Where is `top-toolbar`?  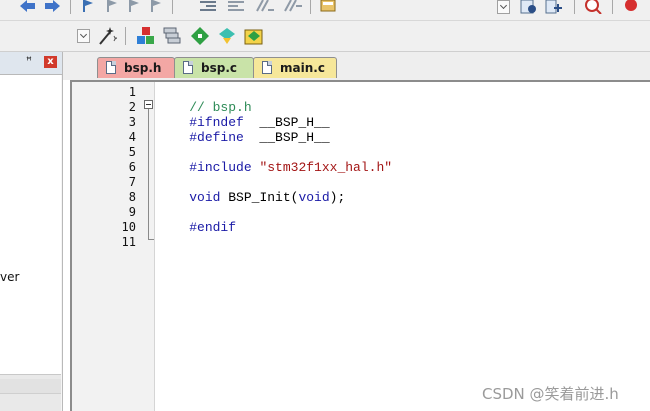
top-toolbar is located at coordinates (325, 10).